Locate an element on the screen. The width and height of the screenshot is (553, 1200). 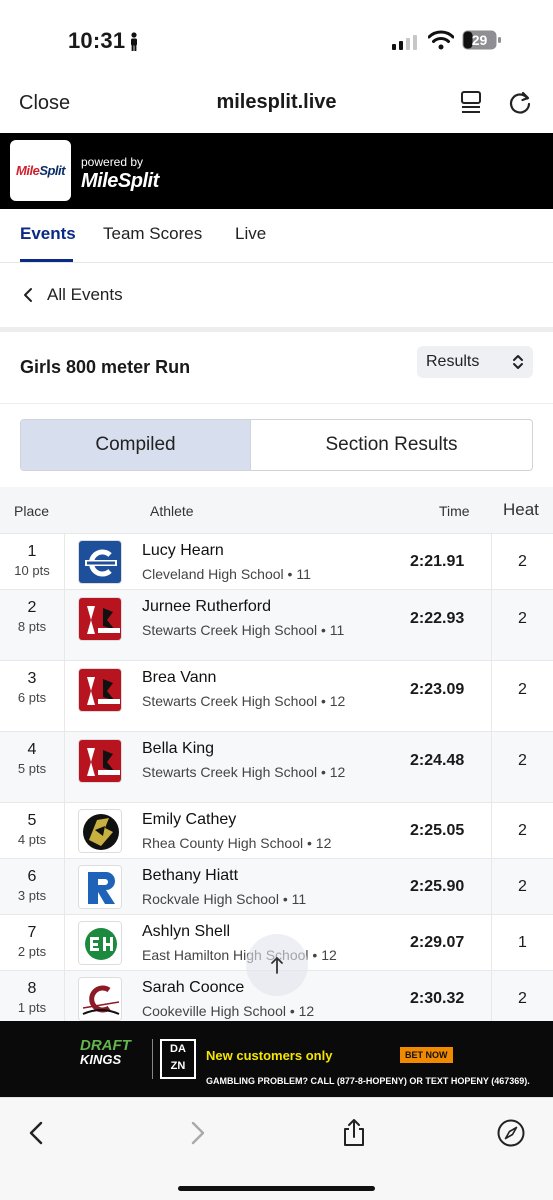
compass-icon is located at coordinates (511, 1133).